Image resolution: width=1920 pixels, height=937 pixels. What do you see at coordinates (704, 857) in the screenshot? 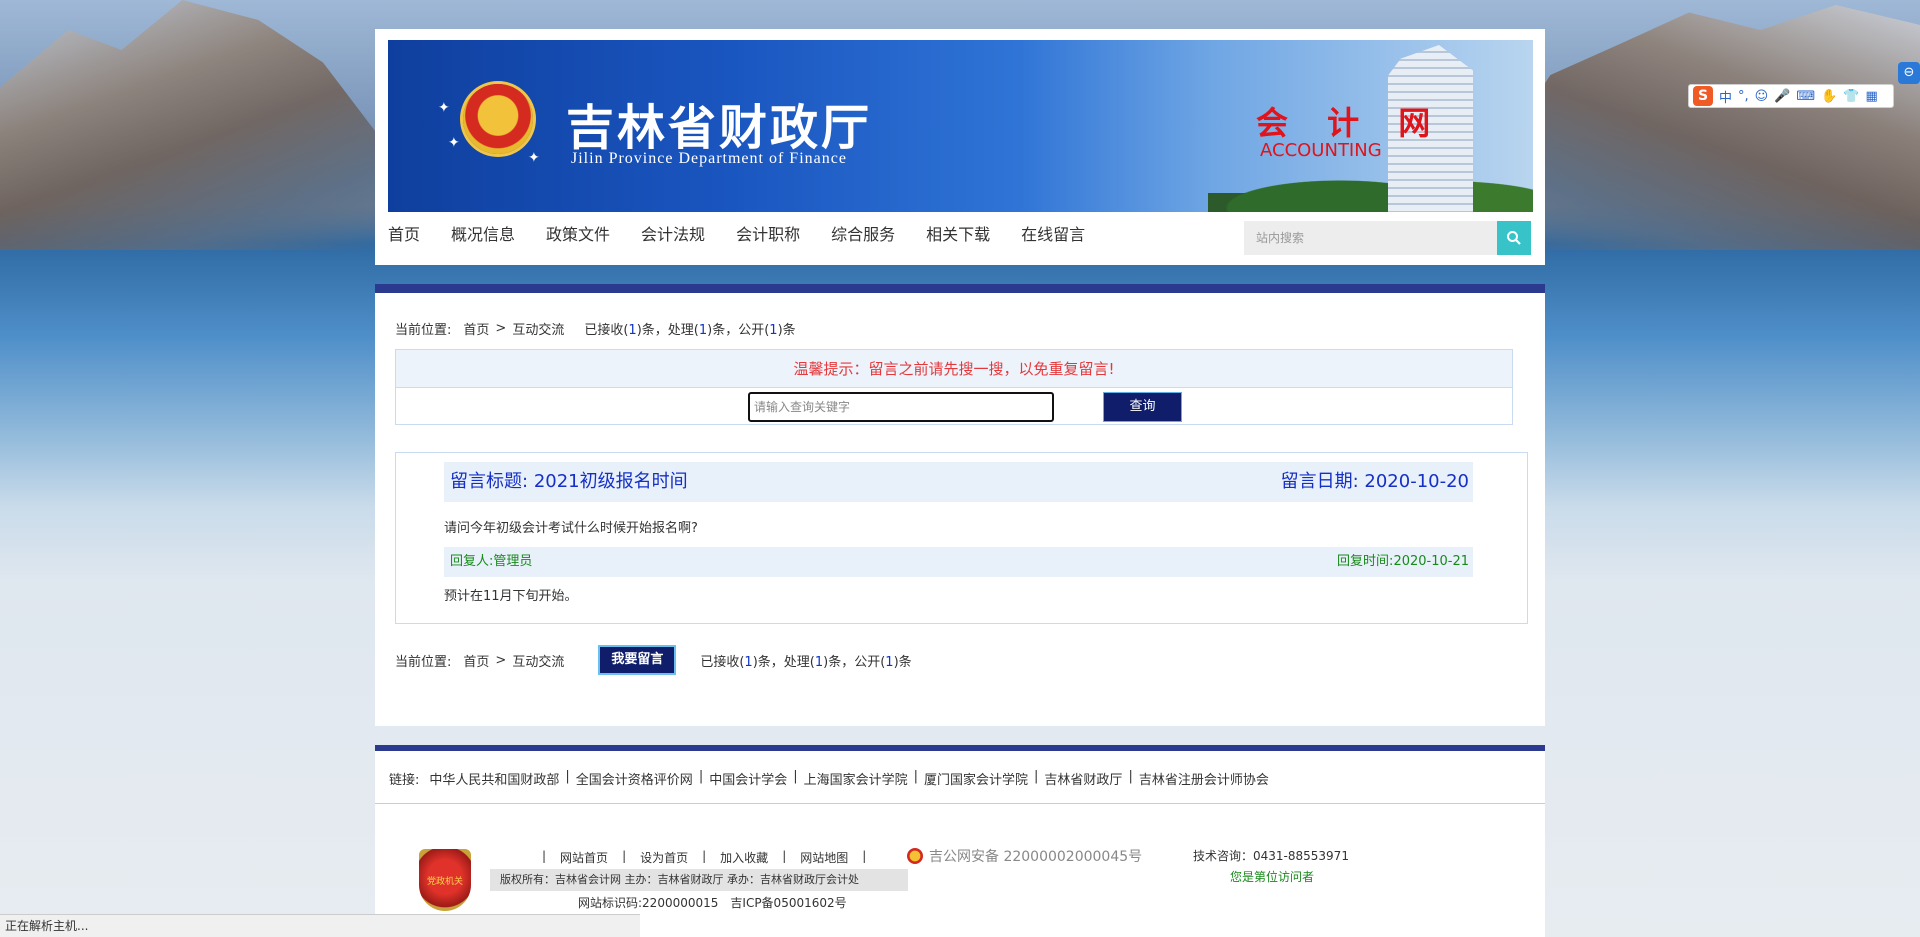
I see `footer-nav: | 网站首页 | 设为首页 | 加入收藏 | 网站地图 |` at bounding box center [704, 857].